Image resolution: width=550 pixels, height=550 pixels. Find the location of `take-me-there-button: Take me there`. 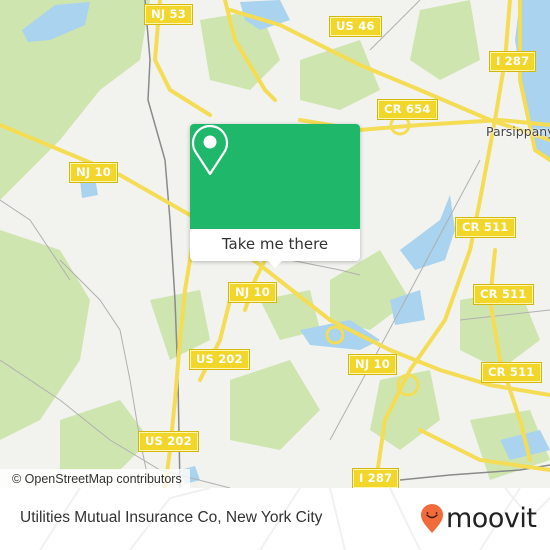

take-me-there-button: Take me there is located at coordinates (275, 245).